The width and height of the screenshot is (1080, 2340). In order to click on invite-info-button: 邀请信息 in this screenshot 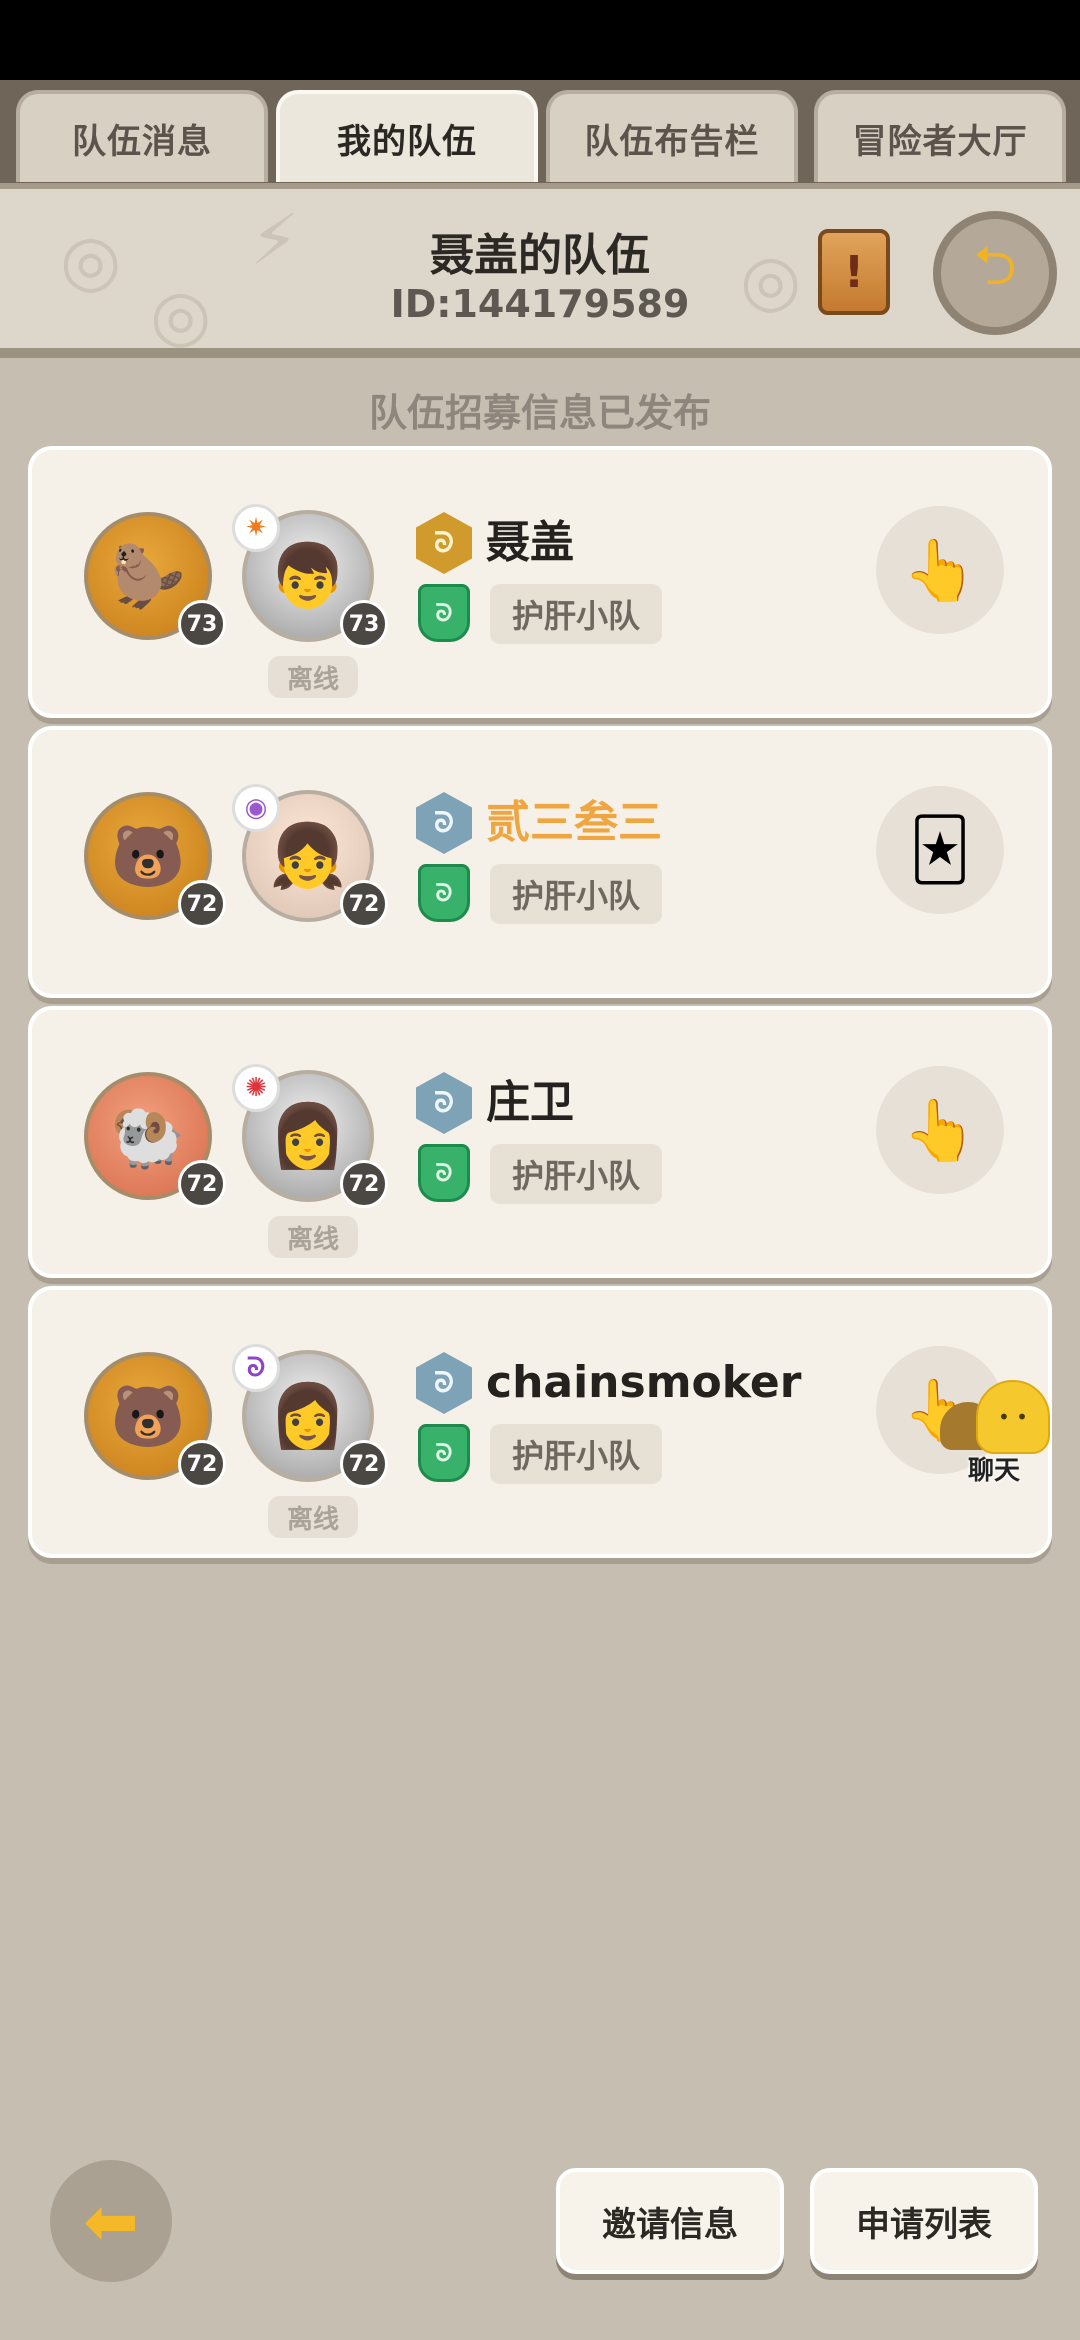, I will do `click(670, 2221)`.